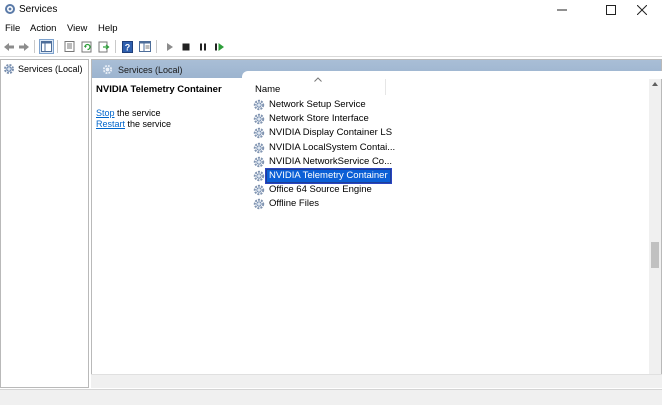 The image size is (662, 405). I want to click on list-item-selected: NVIDIA Telemetry Container, so click(333, 176).